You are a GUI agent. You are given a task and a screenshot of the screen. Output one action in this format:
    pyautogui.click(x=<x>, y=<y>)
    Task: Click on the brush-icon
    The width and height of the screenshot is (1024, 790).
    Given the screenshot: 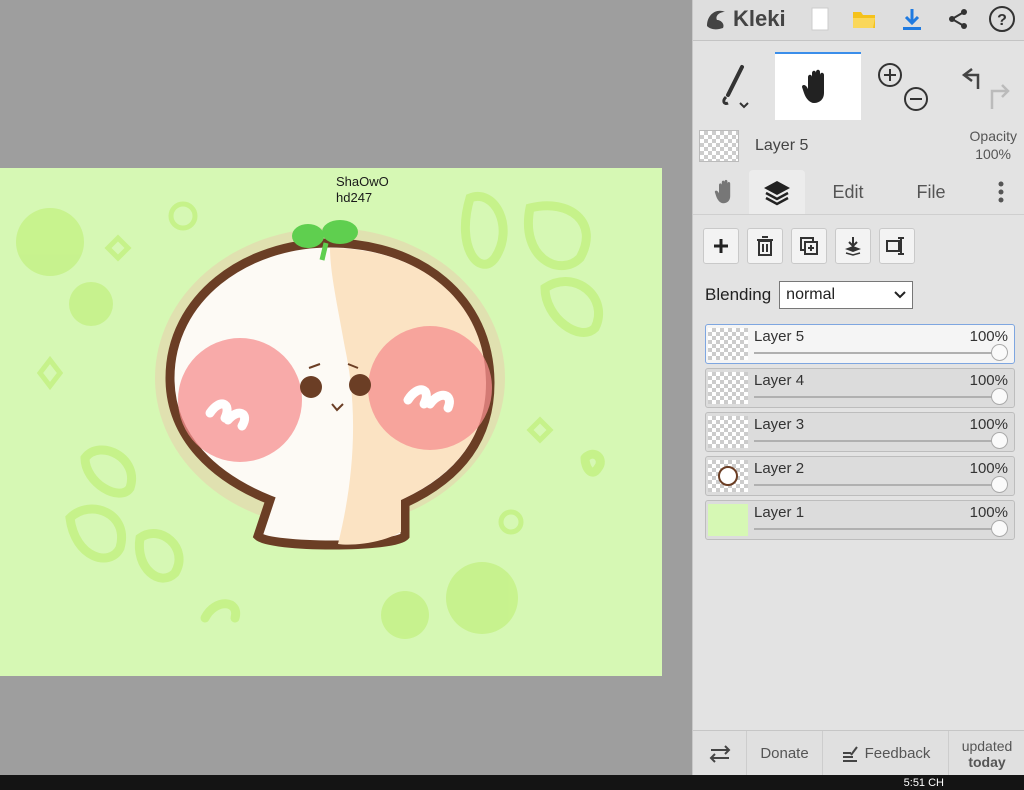 What is the action you would take?
    pyautogui.click(x=735, y=87)
    